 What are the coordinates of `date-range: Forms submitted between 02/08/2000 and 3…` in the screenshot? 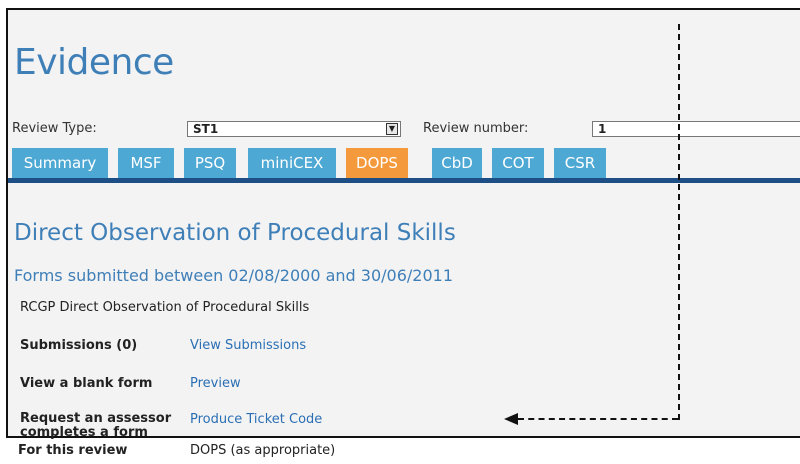 It's located at (234, 275).